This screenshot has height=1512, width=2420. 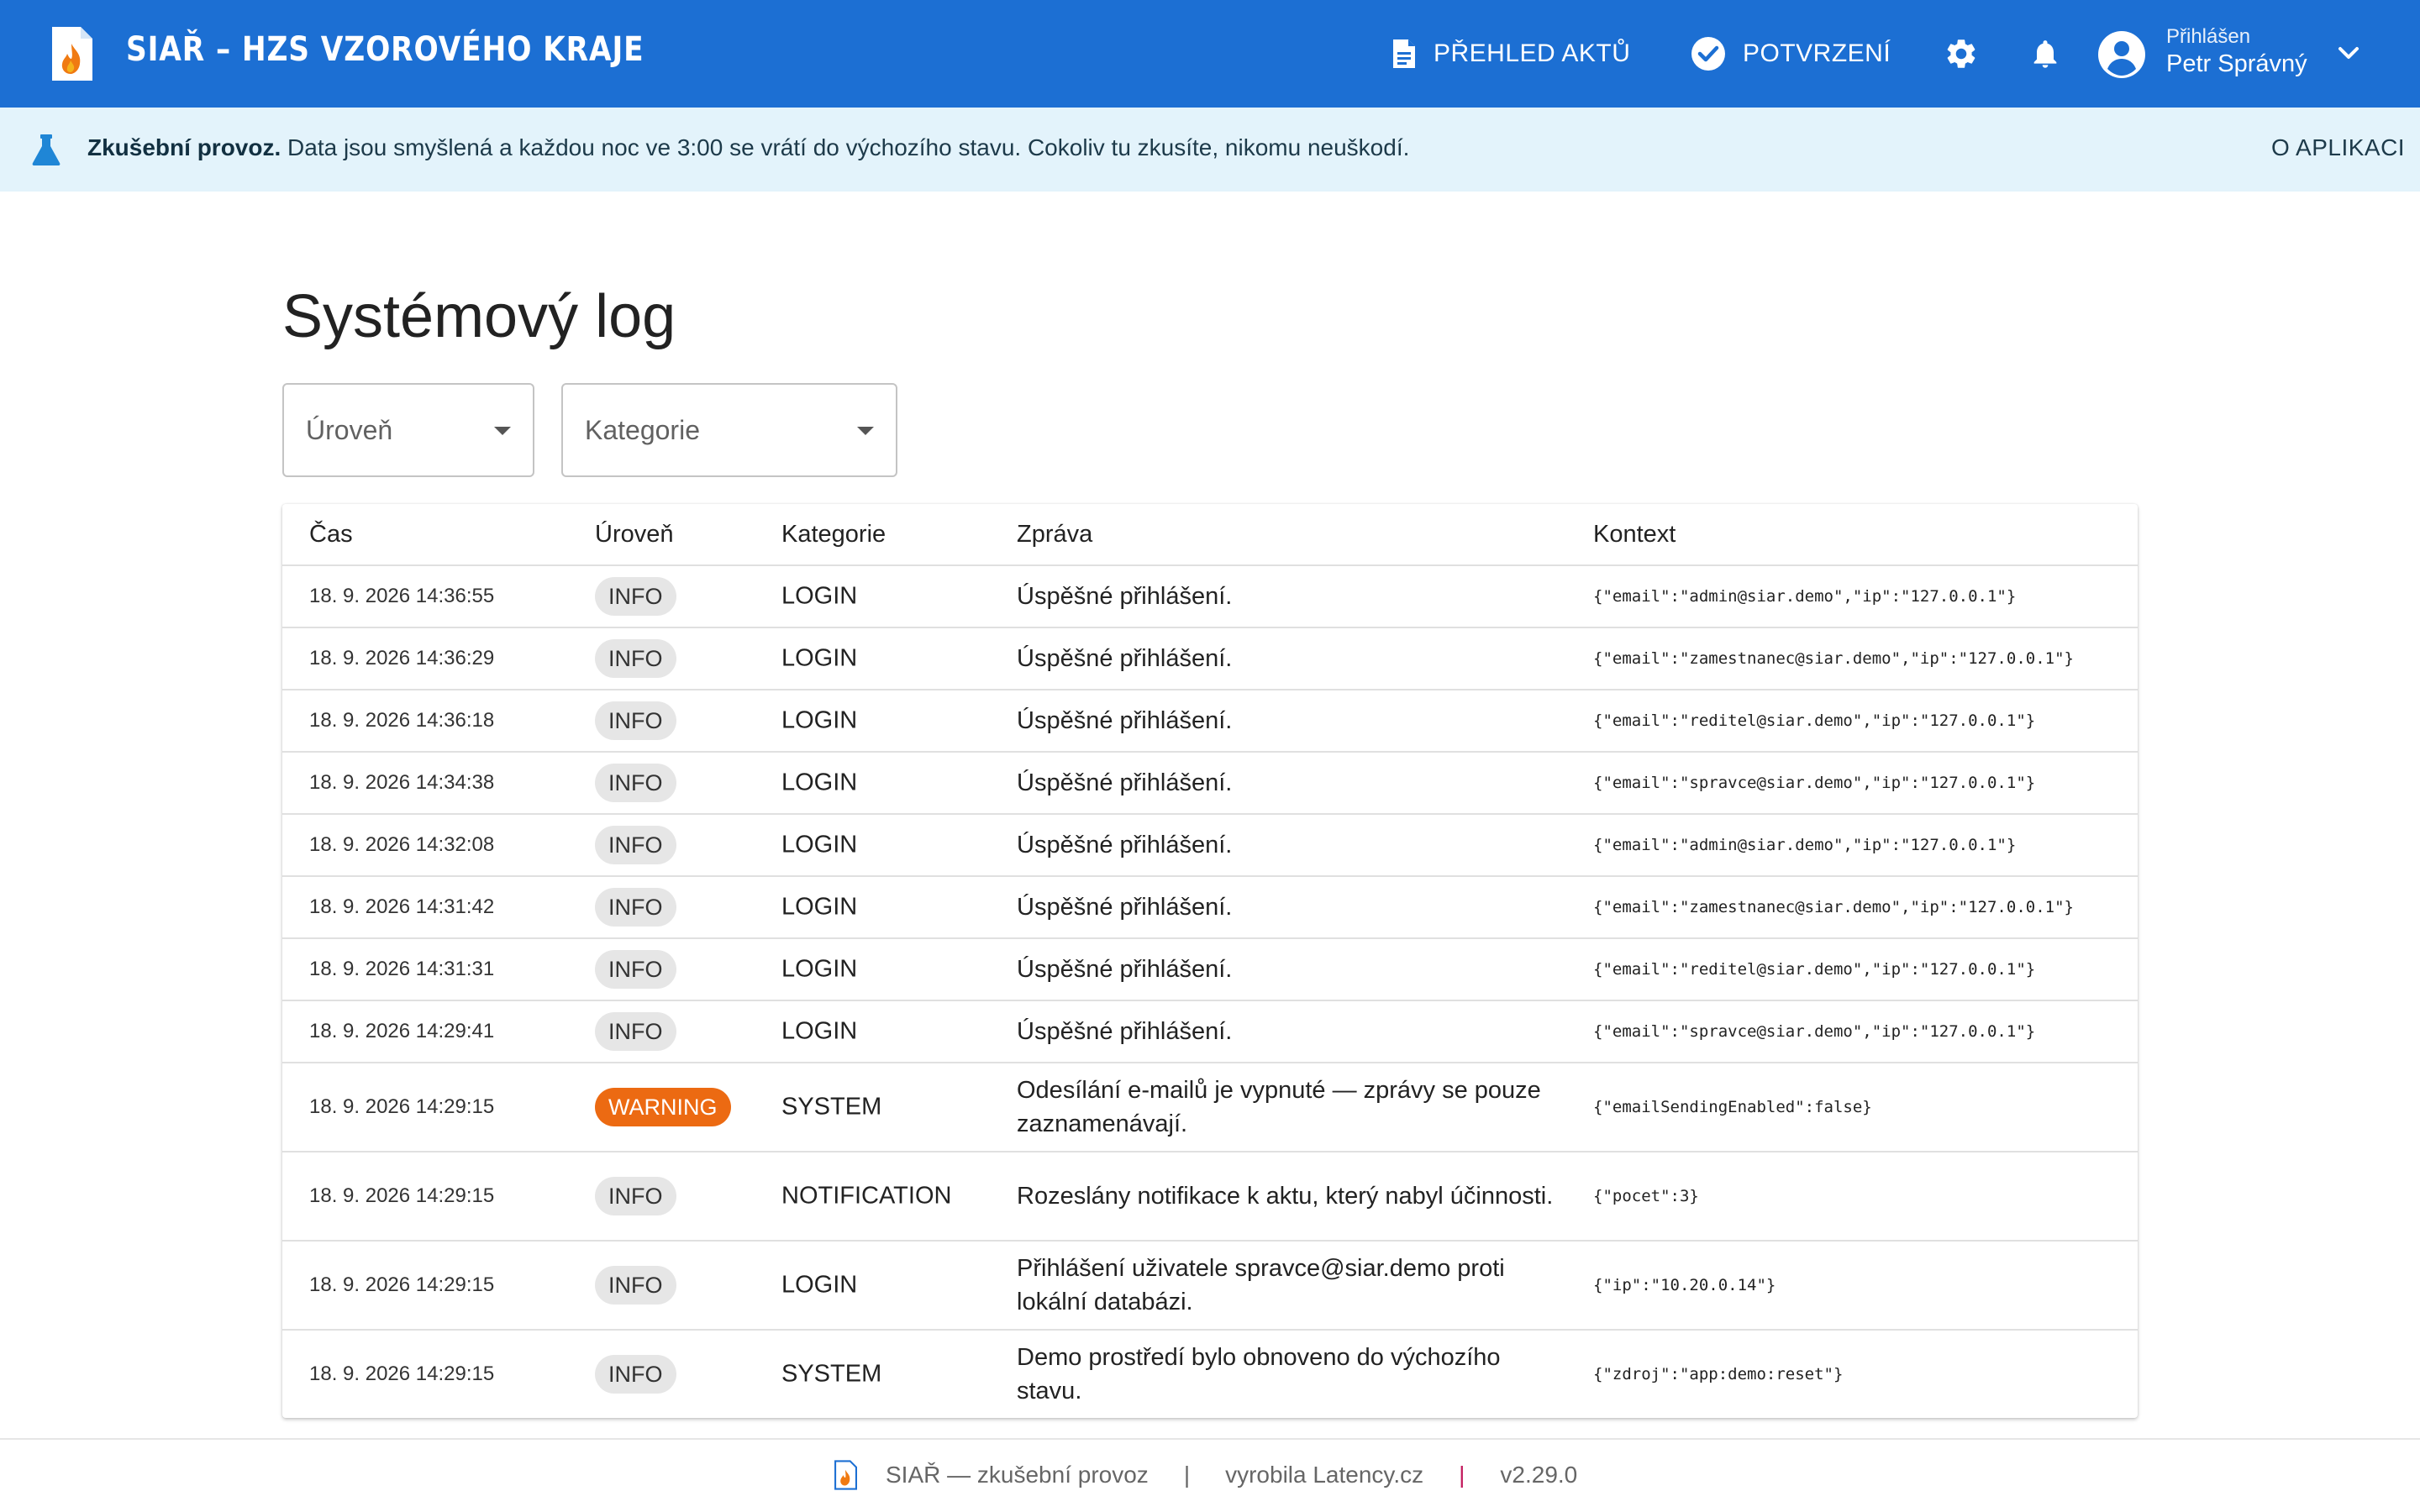 I want to click on footer-version: v2.29.0, so click(x=1539, y=1475).